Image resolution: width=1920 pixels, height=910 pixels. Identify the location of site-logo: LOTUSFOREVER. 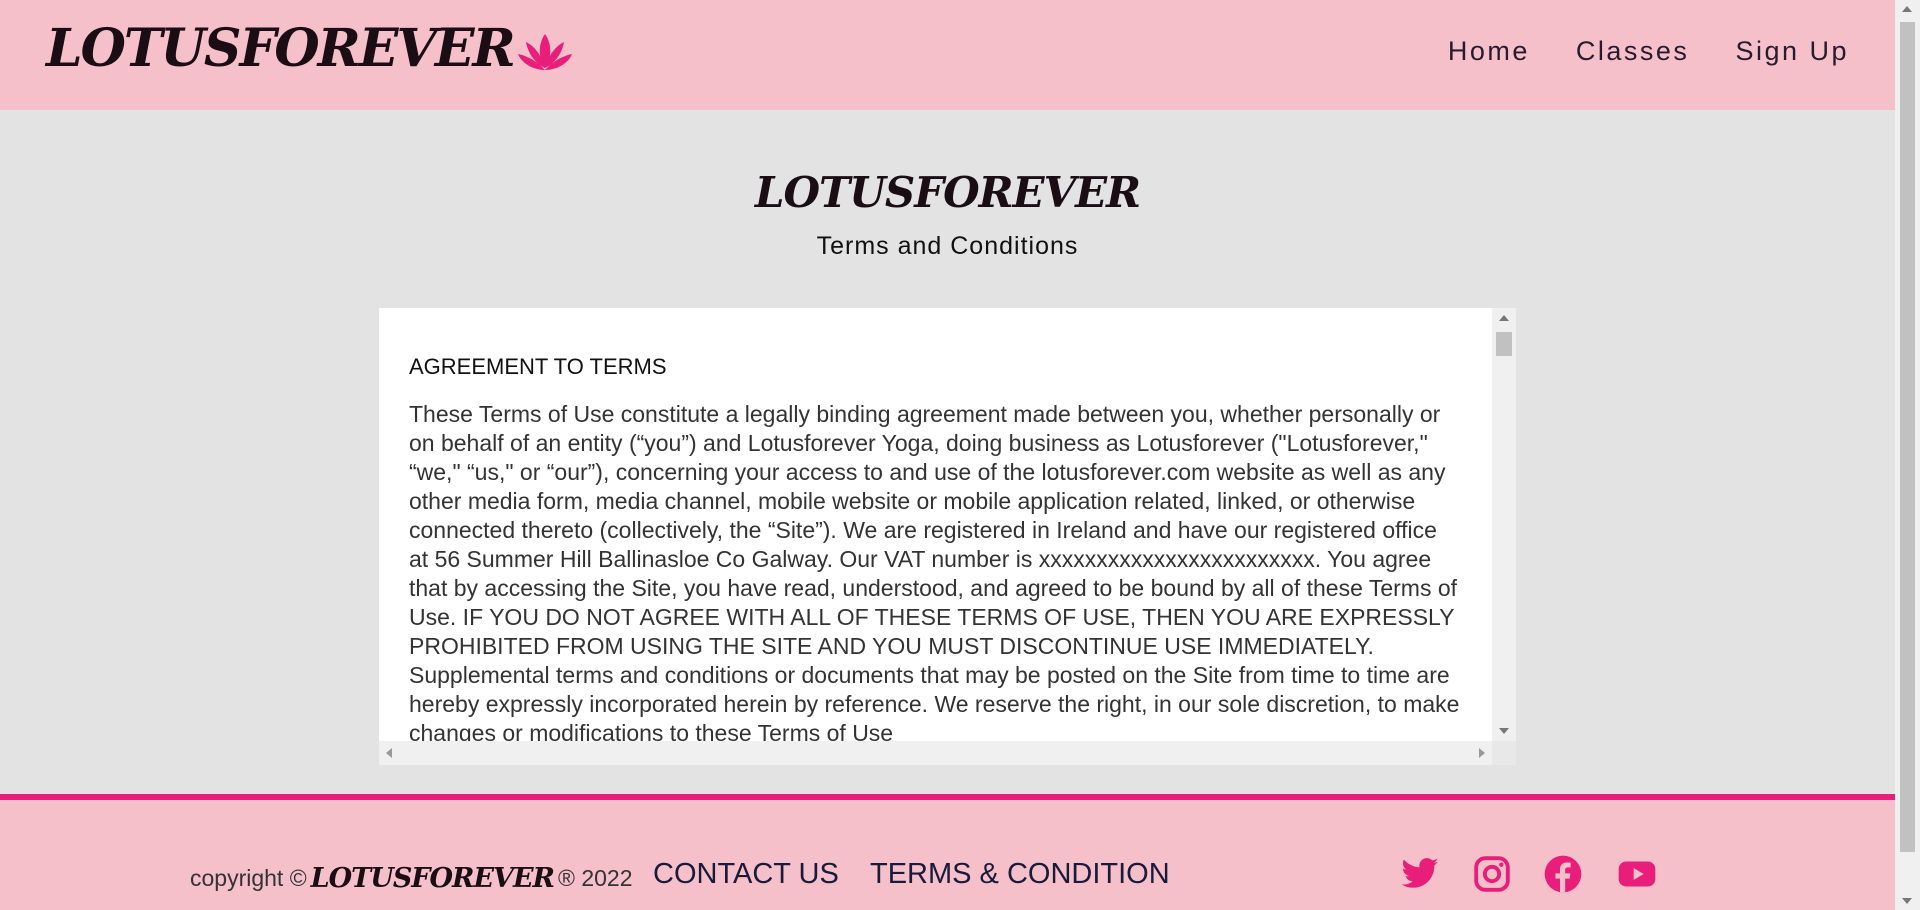
(310, 48).